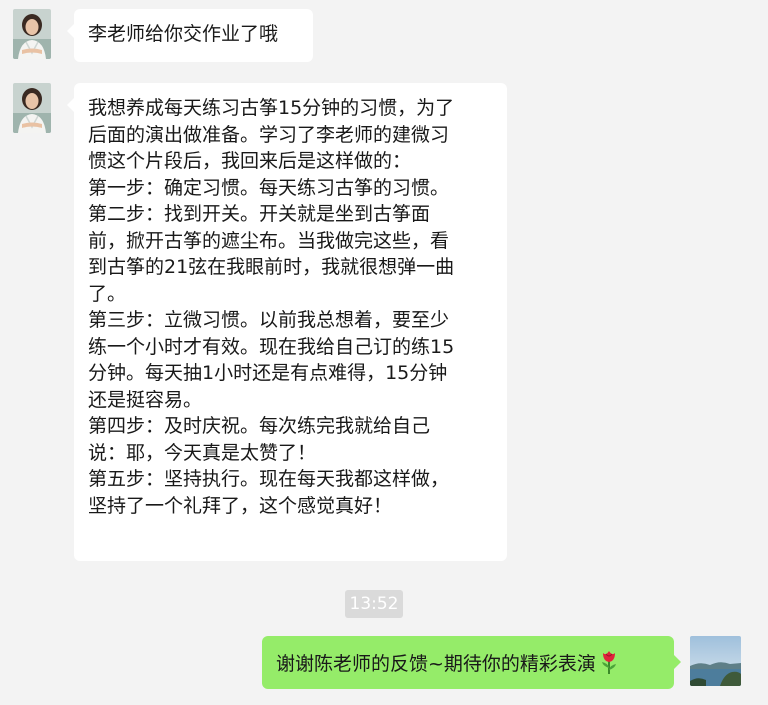  Describe the element at coordinates (436, 664) in the screenshot. I see `reply-text: 谢谢陈老师的反馈~期待你的精彩表演` at that location.